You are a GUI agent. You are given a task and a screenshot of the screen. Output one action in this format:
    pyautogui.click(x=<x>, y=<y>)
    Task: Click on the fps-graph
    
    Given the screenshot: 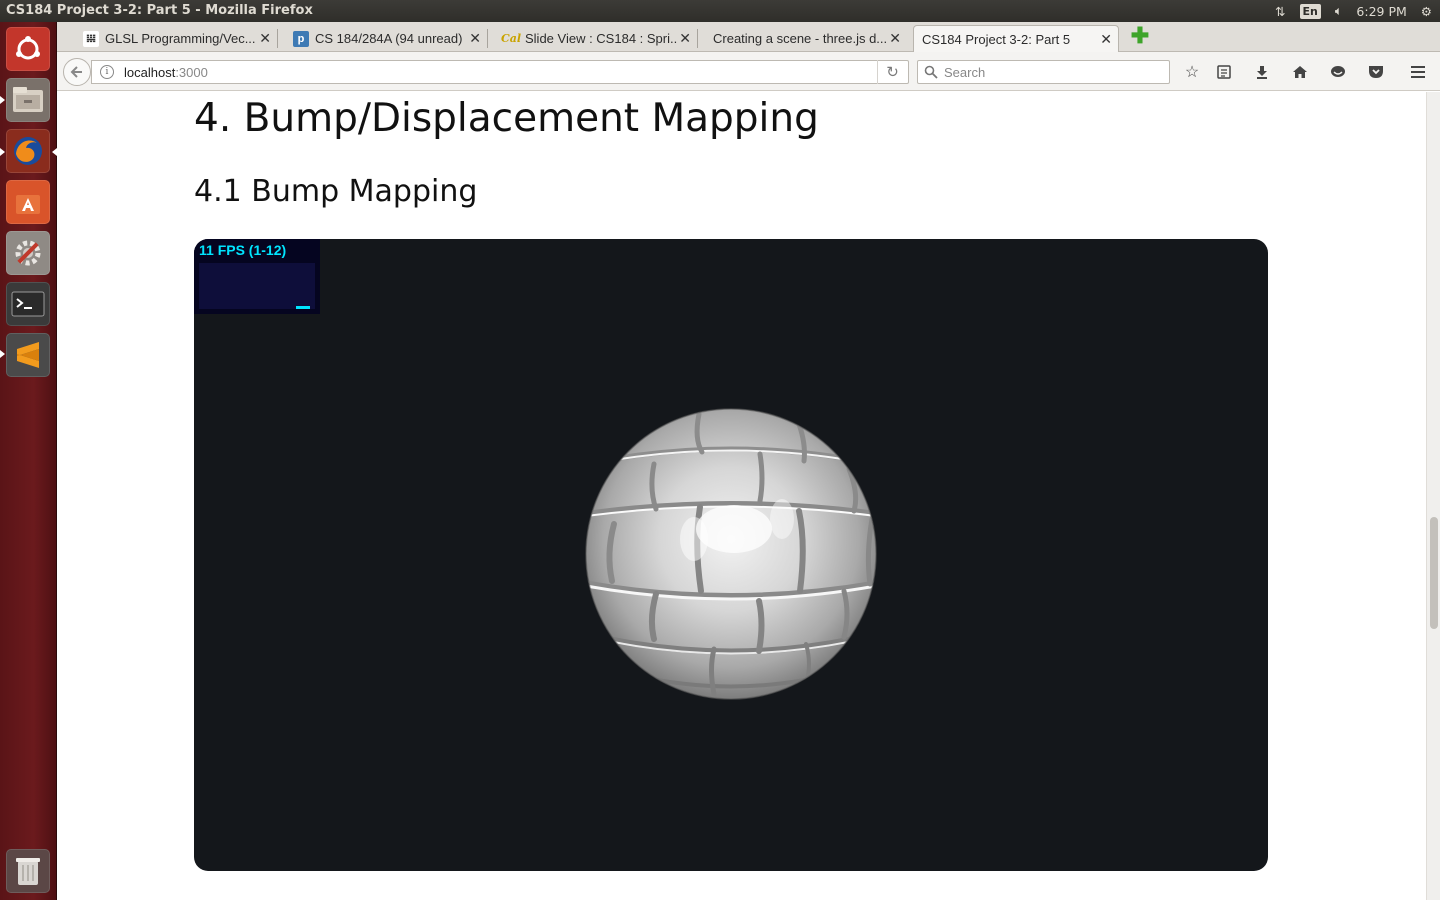 What is the action you would take?
    pyautogui.click(x=257, y=286)
    